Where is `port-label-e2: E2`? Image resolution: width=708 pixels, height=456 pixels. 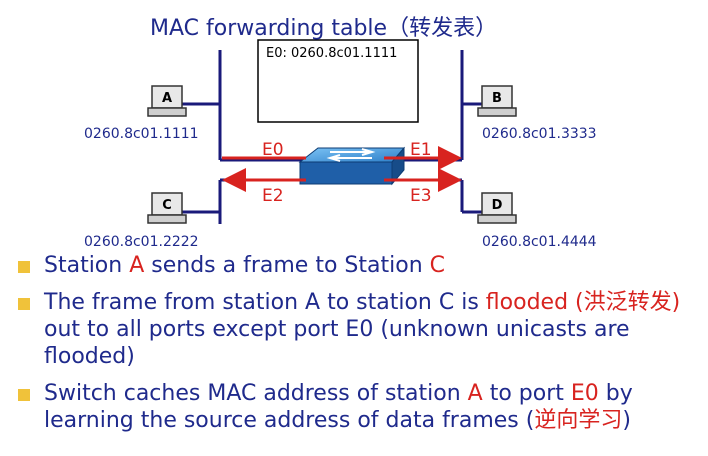
port-label-e2: E2 is located at coordinates (273, 196).